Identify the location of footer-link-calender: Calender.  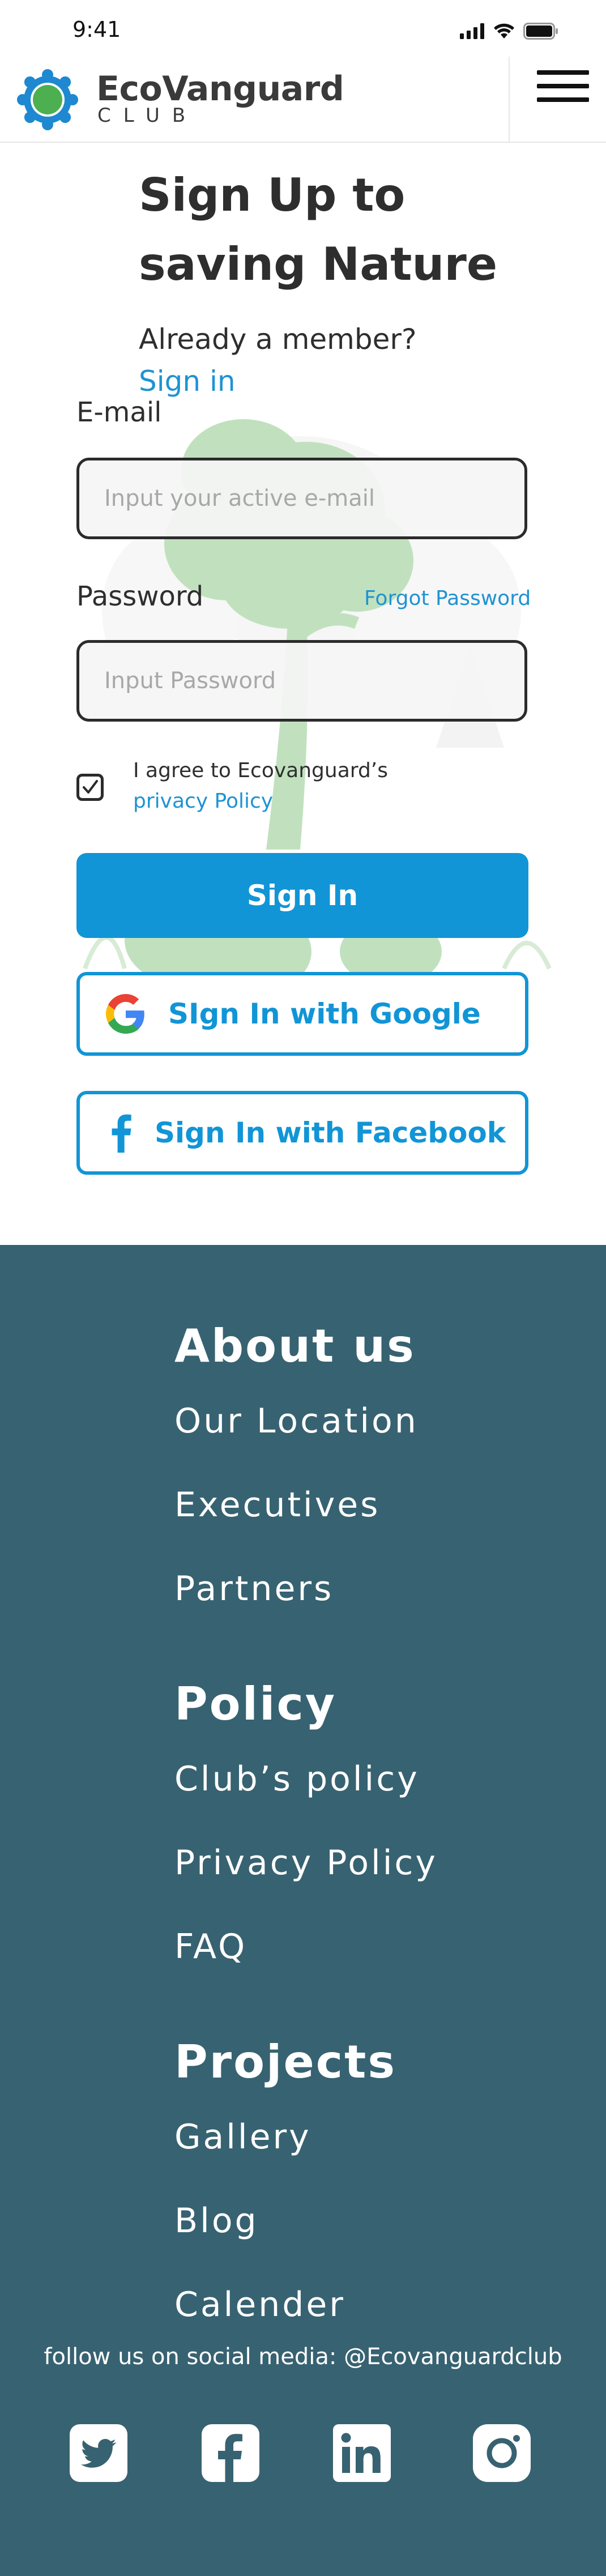
(259, 2305).